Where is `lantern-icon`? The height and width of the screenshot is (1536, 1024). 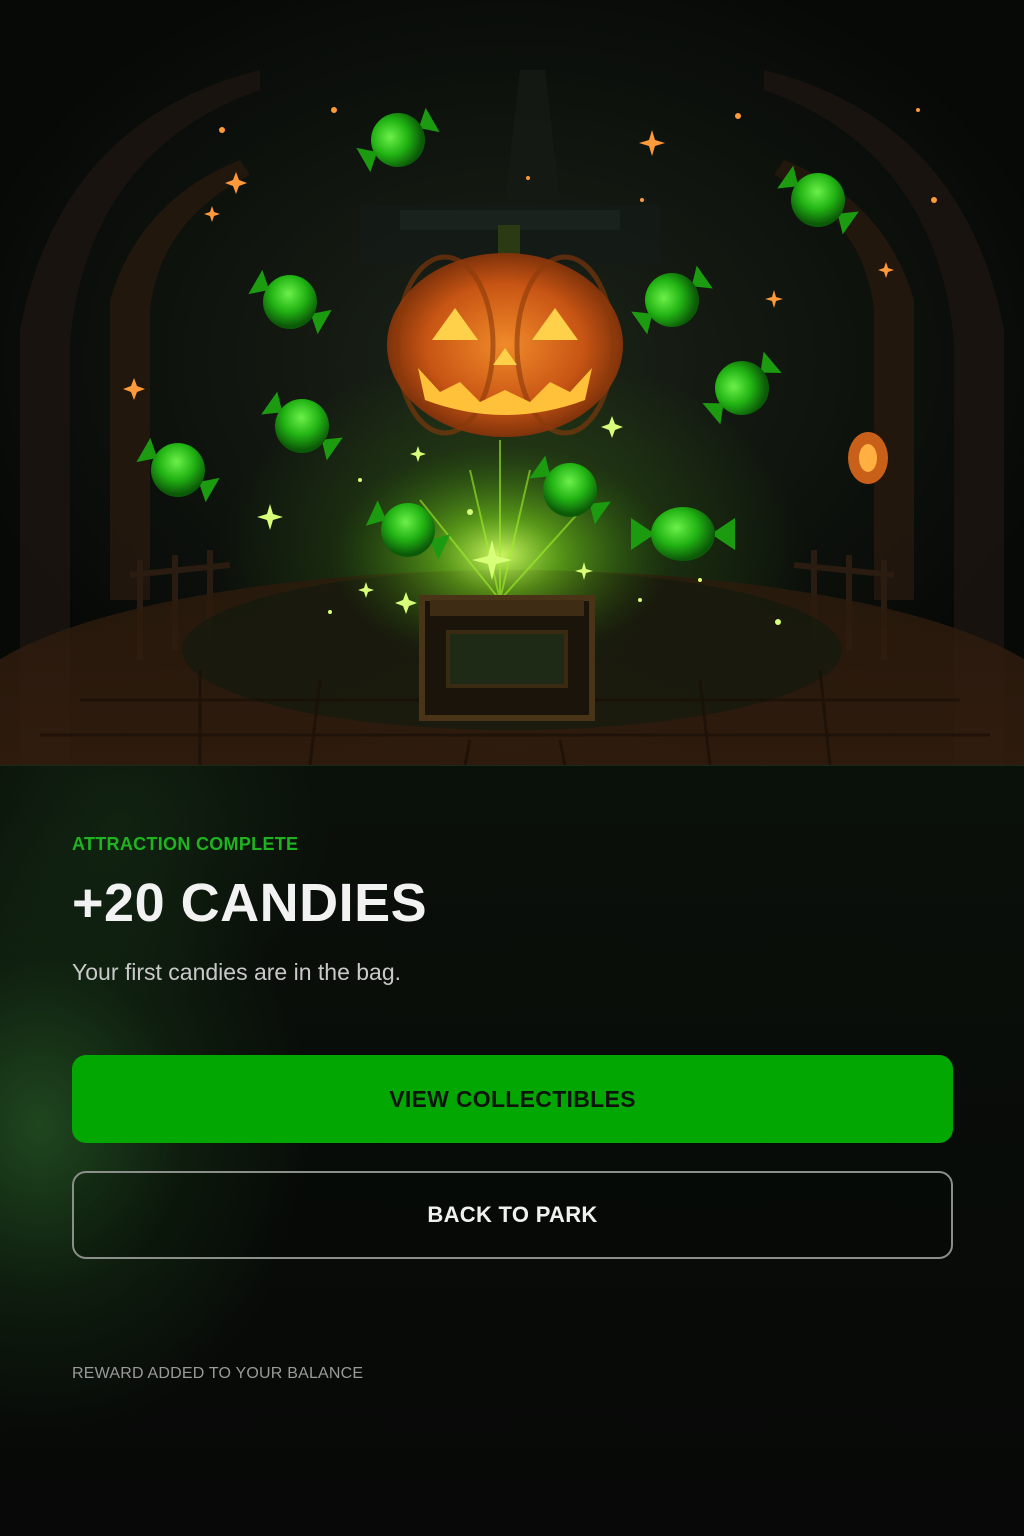 lantern-icon is located at coordinates (868, 458).